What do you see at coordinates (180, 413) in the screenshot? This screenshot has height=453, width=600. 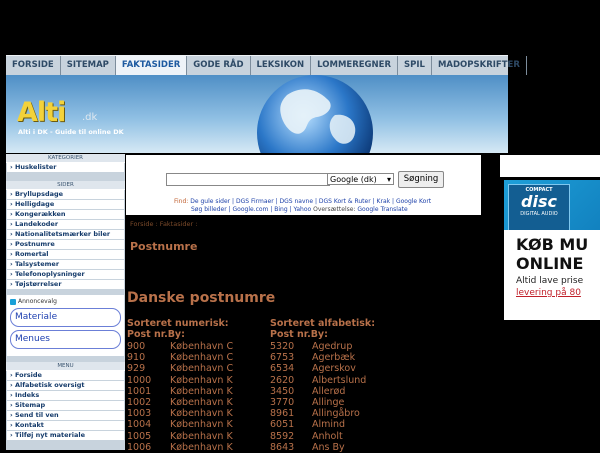 I see `postcode-row: 1003 København K` at bounding box center [180, 413].